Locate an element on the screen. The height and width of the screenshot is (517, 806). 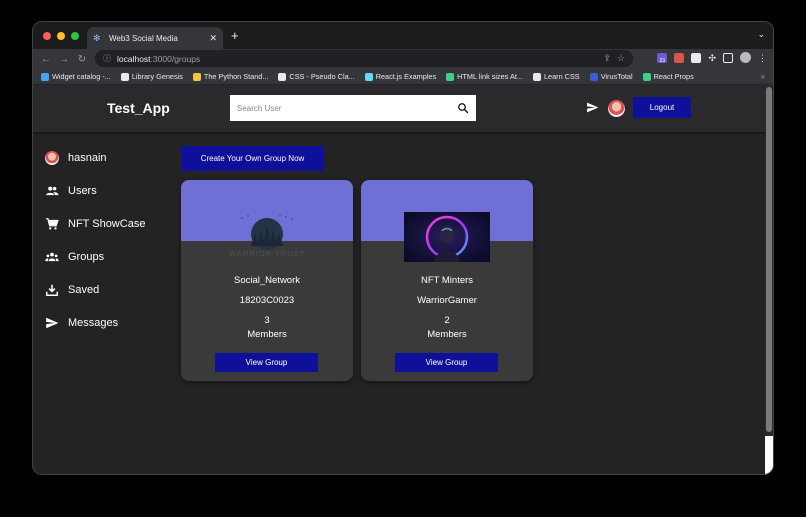
app-header: Test_App Logout is located at coordinates (400, 108).